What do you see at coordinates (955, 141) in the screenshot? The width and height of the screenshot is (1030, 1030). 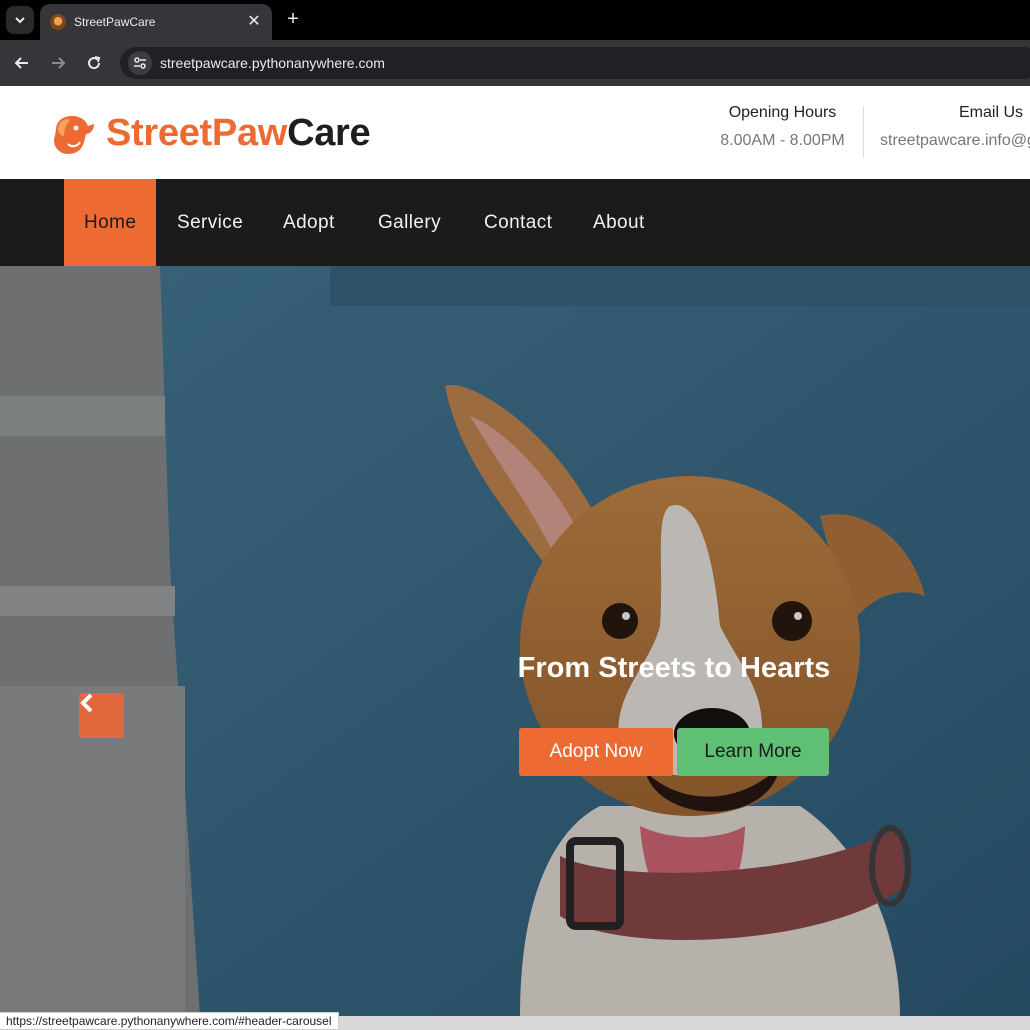 I see `email-value: streetpawcare.info@gmail.com` at bounding box center [955, 141].